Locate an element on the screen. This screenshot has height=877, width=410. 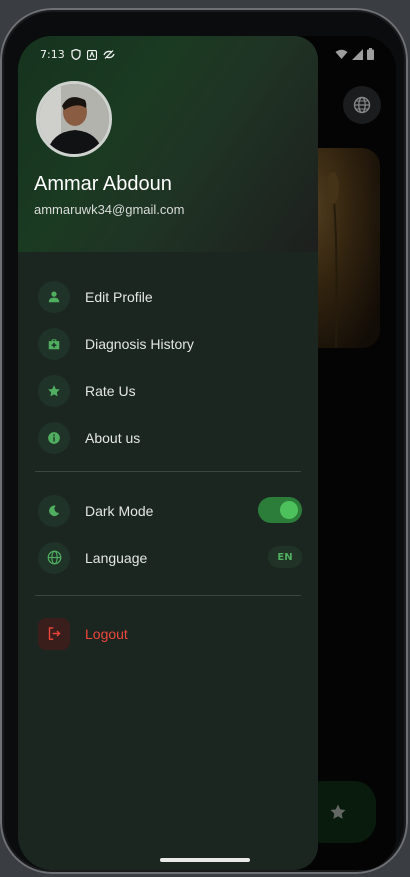
moon-icon is located at coordinates (54, 510).